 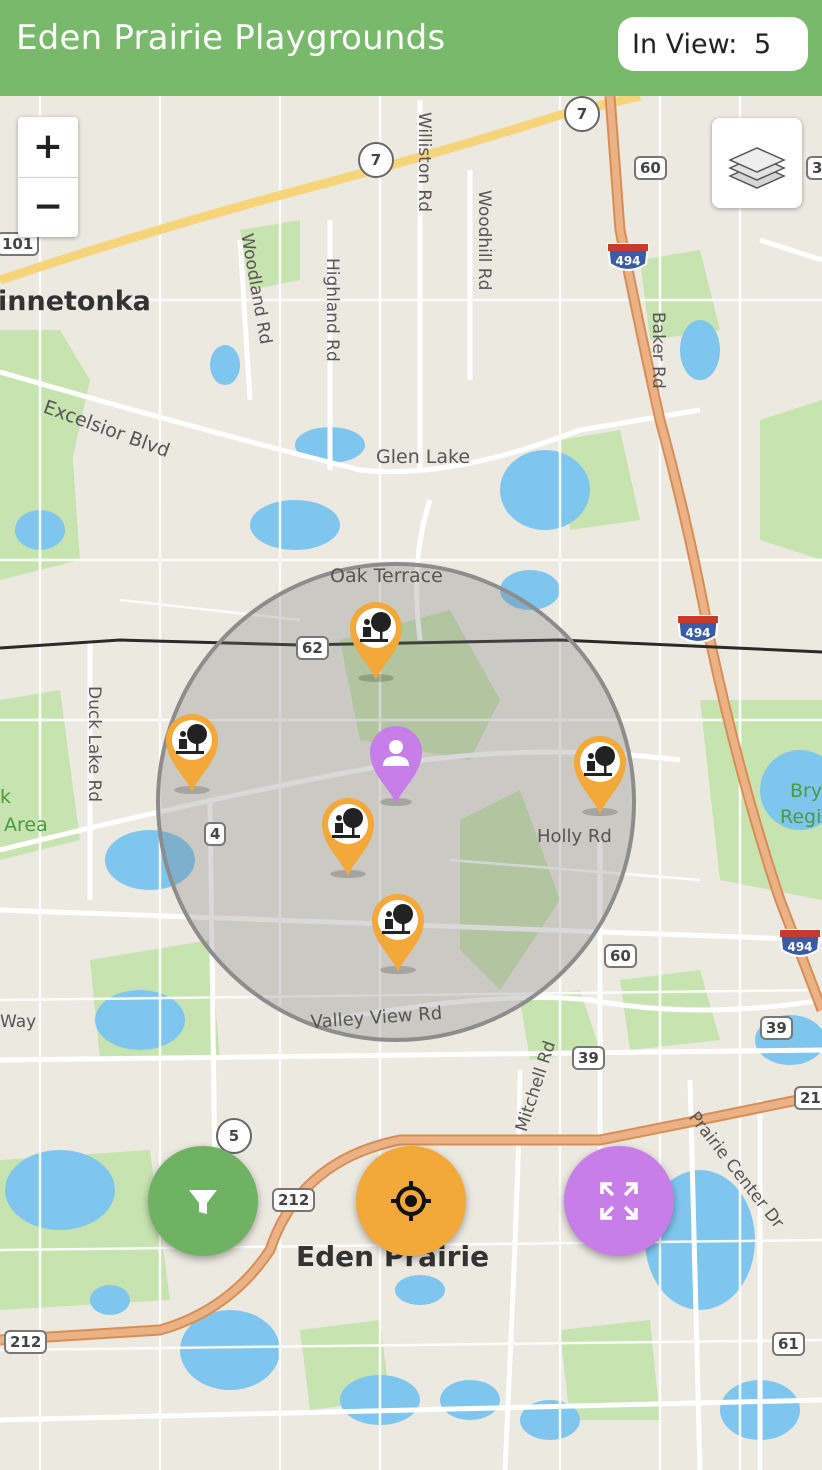 What do you see at coordinates (386, 576) in the screenshot?
I see `label-oak-terrace: Oak Terrace` at bounding box center [386, 576].